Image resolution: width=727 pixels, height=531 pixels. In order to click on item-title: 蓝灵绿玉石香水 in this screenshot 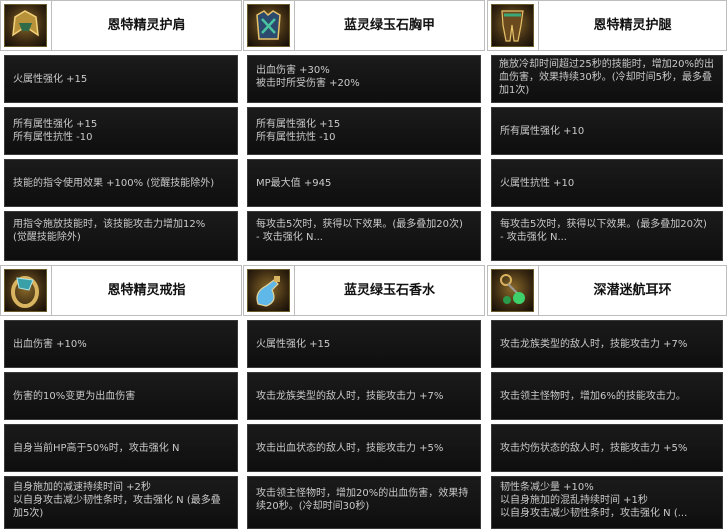, I will do `click(389, 290)`.